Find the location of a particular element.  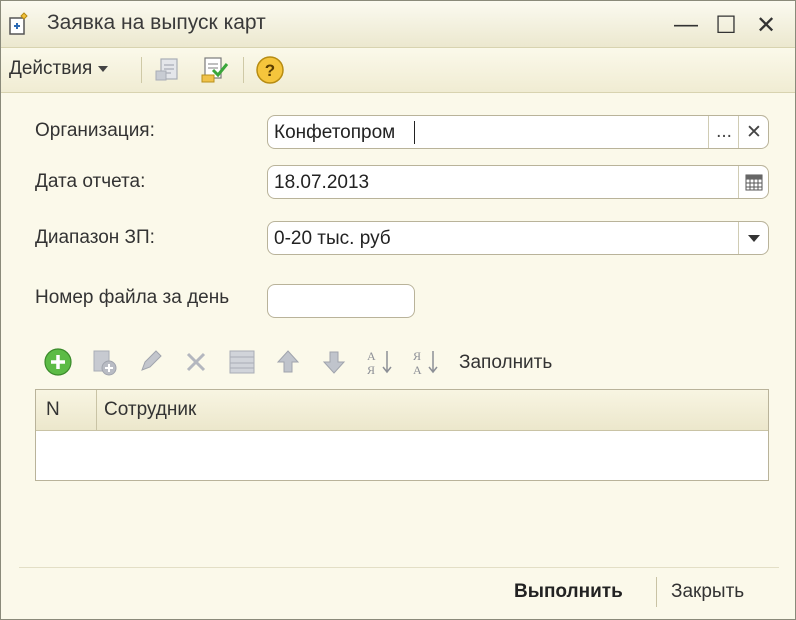

maximize-icon: ☐ is located at coordinates (726, 25).